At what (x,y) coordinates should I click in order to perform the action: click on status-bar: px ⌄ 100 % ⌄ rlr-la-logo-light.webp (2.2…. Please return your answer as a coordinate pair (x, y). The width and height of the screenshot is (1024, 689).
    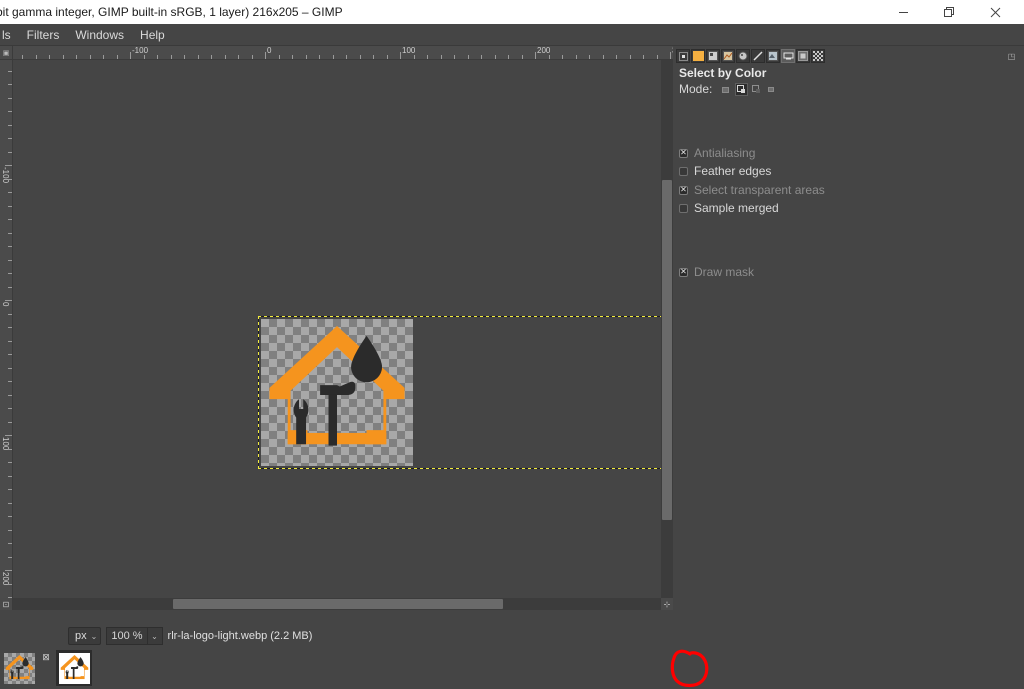
    Looking at the image, I should click on (336, 636).